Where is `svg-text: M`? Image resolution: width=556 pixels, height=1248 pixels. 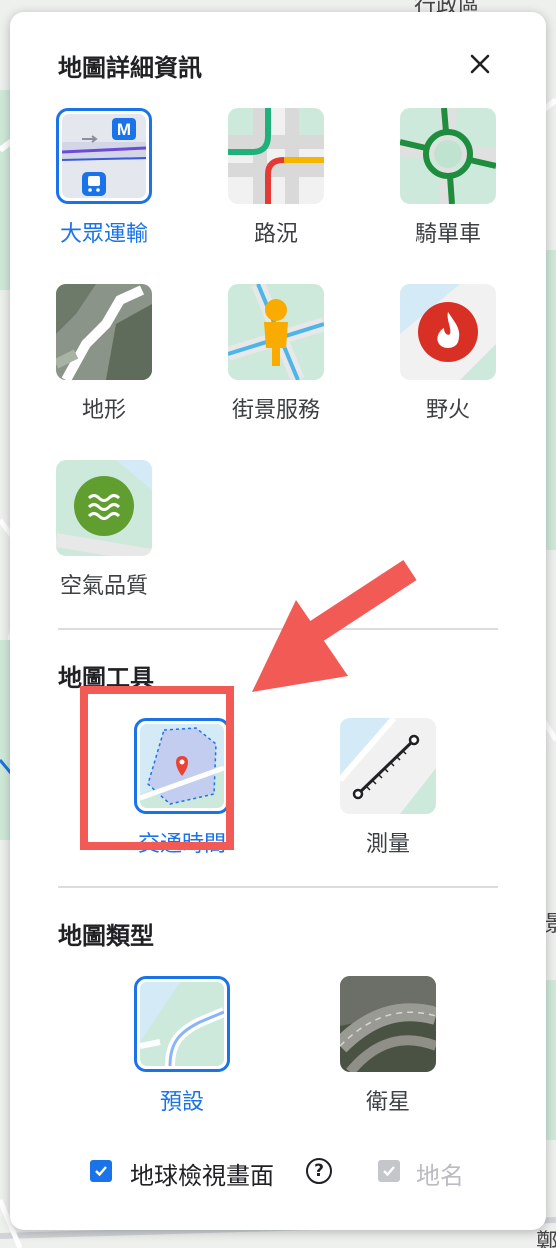
svg-text: M is located at coordinates (124, 129).